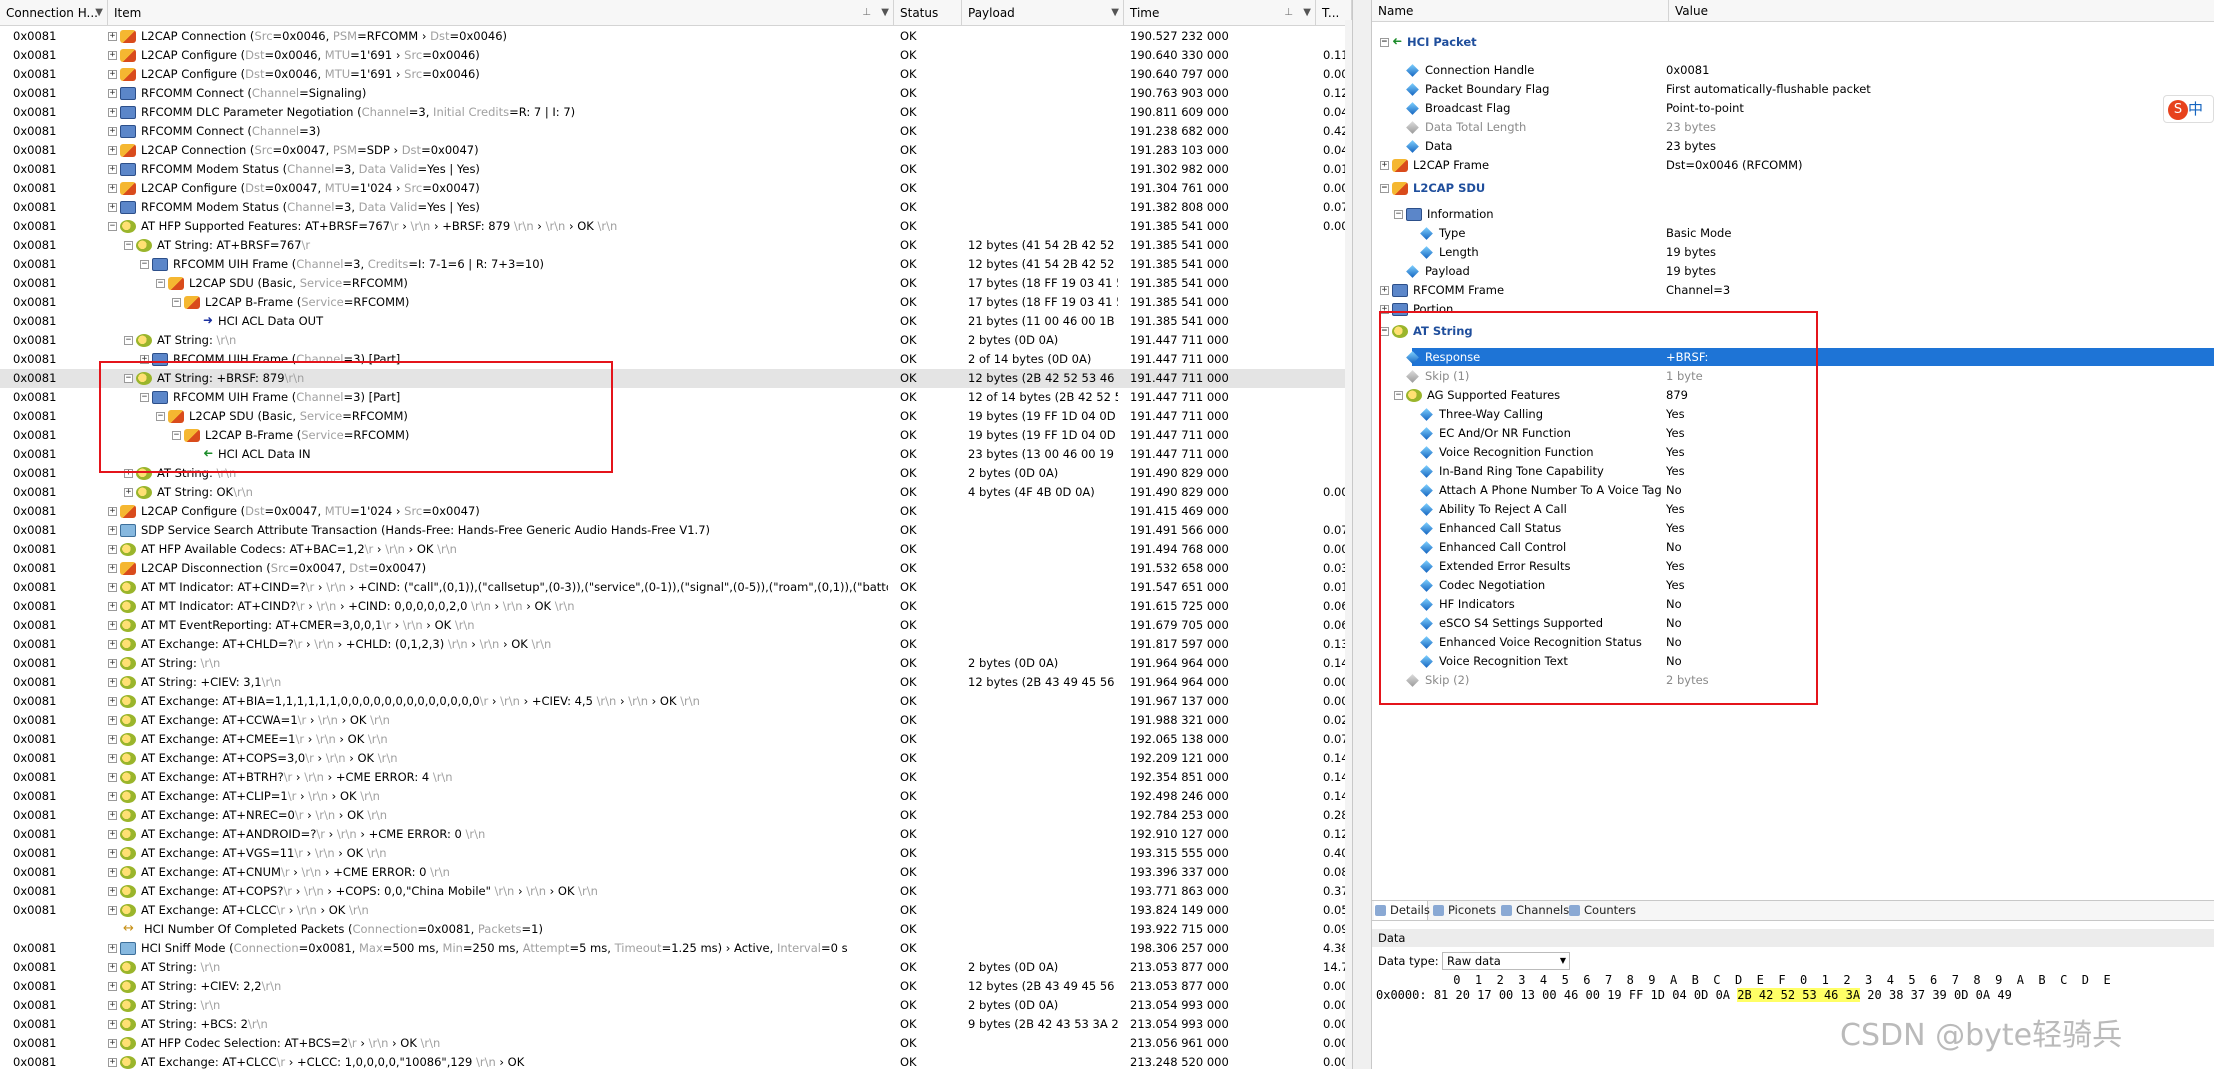  I want to click on details-row: Broadcast Flag Point-to-point, so click(1793, 108).